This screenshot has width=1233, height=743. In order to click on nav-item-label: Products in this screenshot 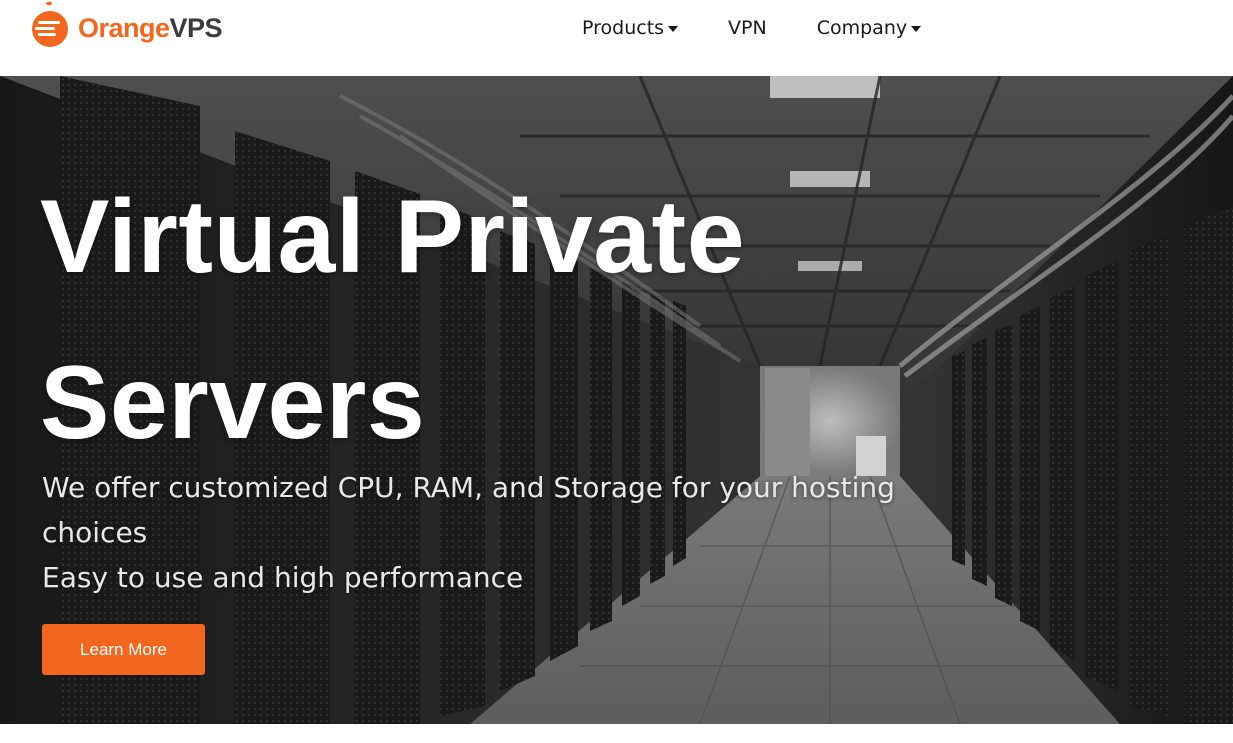, I will do `click(623, 28)`.